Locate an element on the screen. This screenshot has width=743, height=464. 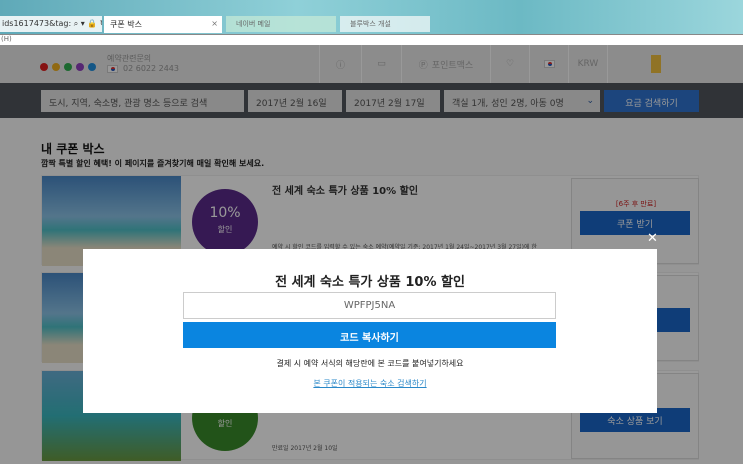
menu-bar: (H) is located at coordinates (371, 39).